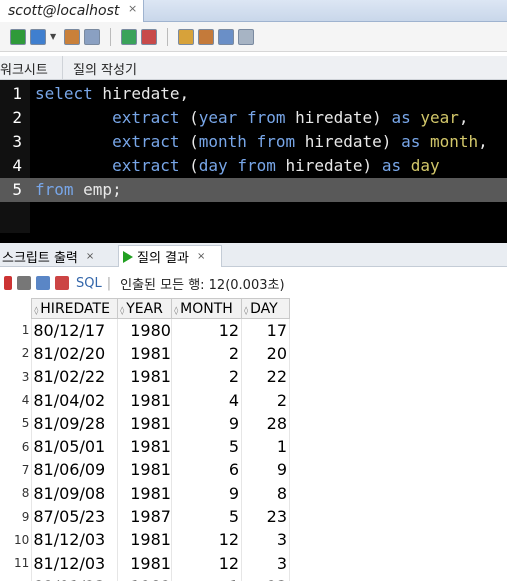 The image size is (507, 581). What do you see at coordinates (253, 94) in the screenshot?
I see `editor-line: 1 select hiredate,` at bounding box center [253, 94].